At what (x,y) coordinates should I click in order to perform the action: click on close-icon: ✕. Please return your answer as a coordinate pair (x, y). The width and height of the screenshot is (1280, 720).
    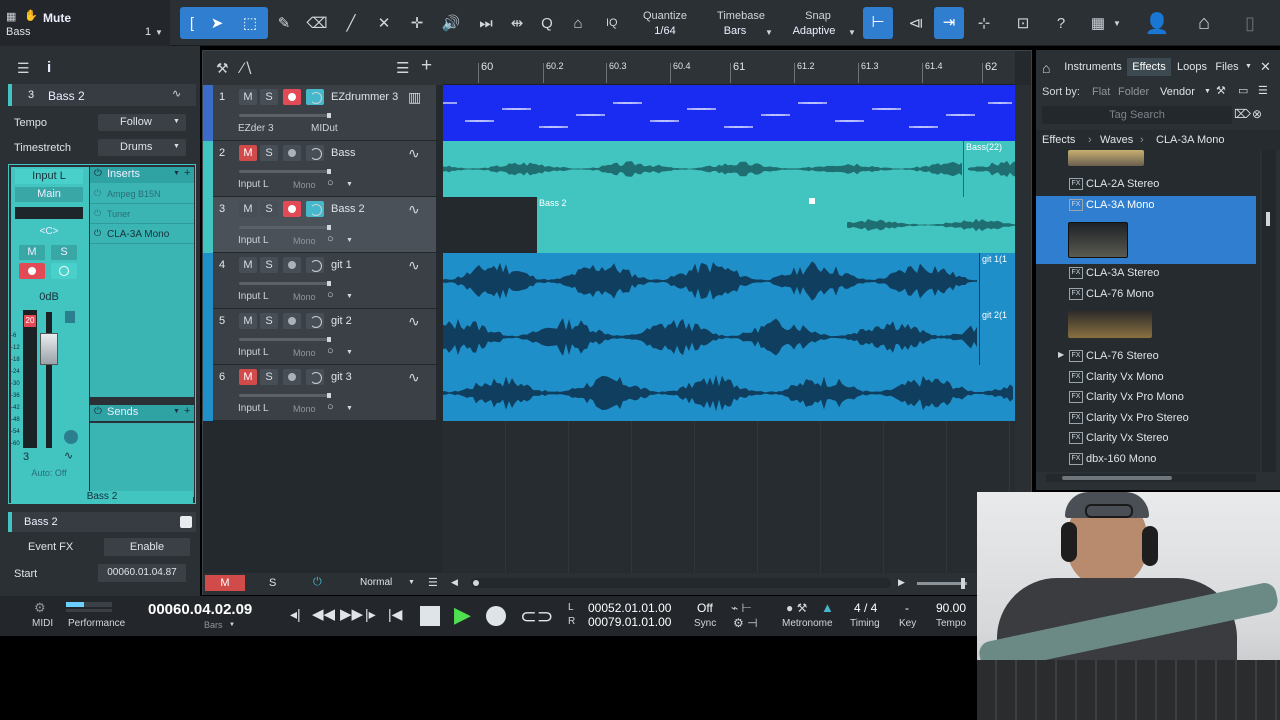
    Looking at the image, I should click on (1265, 67).